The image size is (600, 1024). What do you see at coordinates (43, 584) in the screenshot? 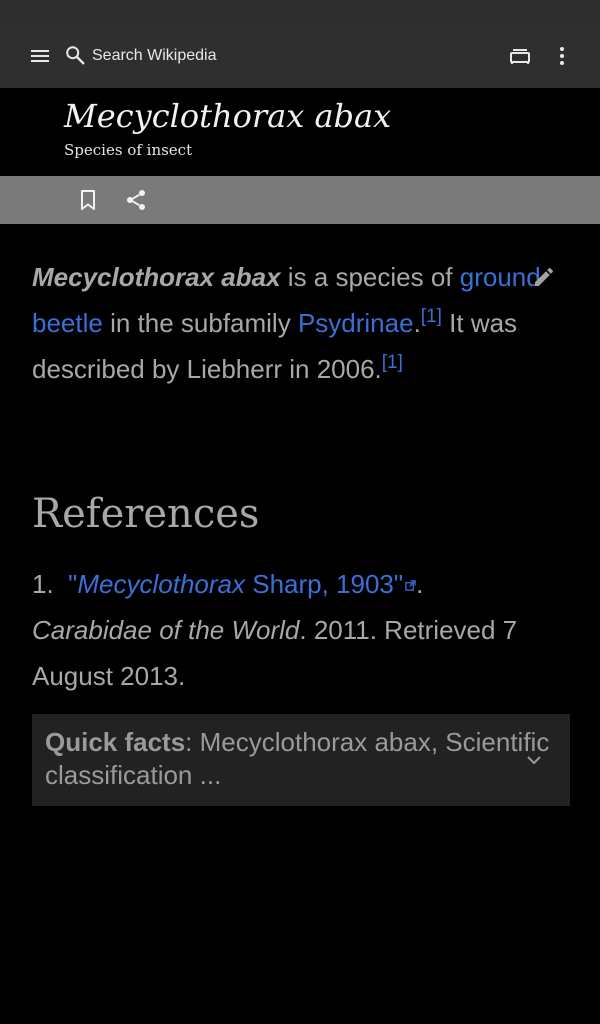
I see `reference-number: 1.` at bounding box center [43, 584].